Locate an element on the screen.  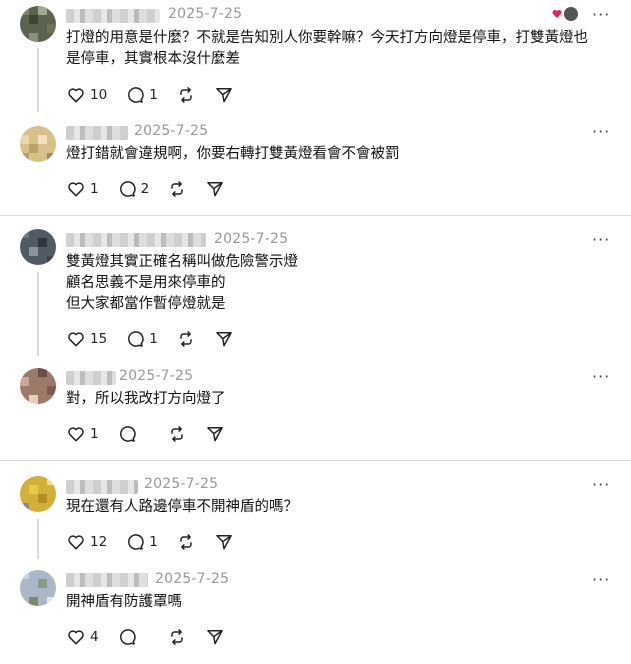
comment-line: 開神盾有防護罩嗎 is located at coordinates (124, 602).